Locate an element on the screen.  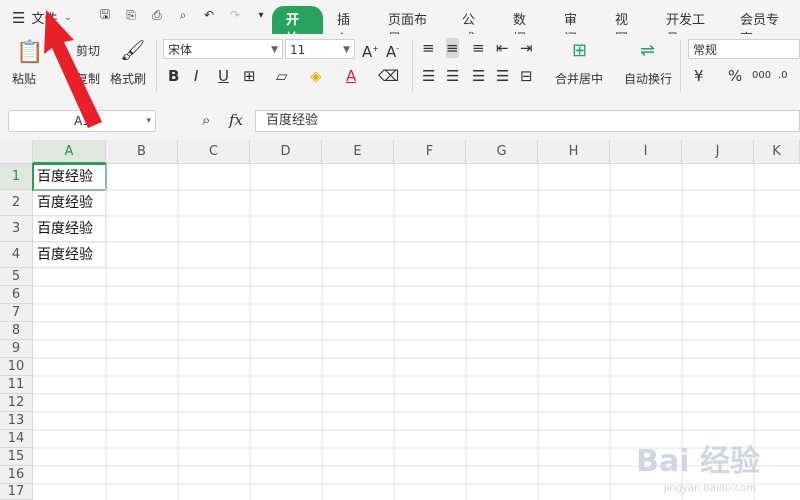
column-header: K is located at coordinates (777, 152).